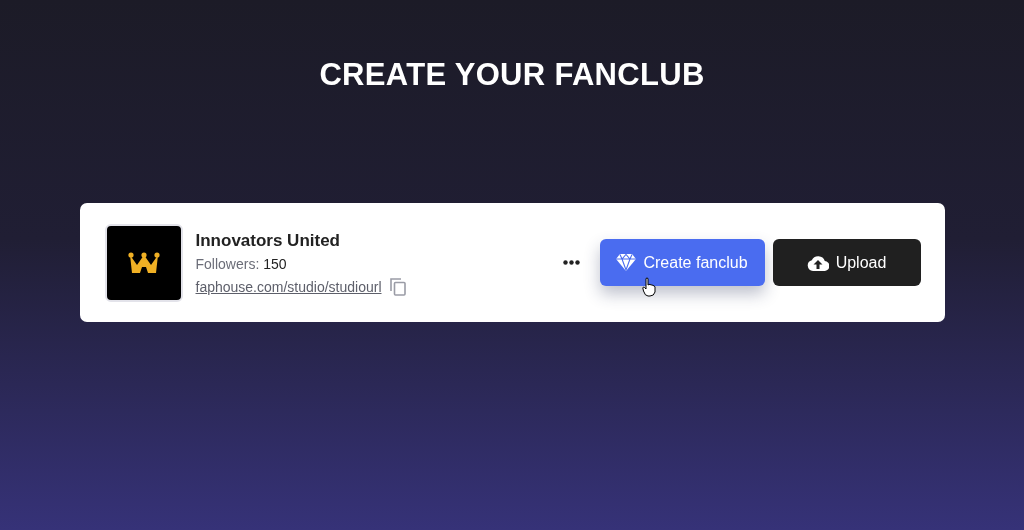 The height and width of the screenshot is (530, 1024). What do you see at coordinates (626, 262) in the screenshot?
I see `diamond-icon` at bounding box center [626, 262].